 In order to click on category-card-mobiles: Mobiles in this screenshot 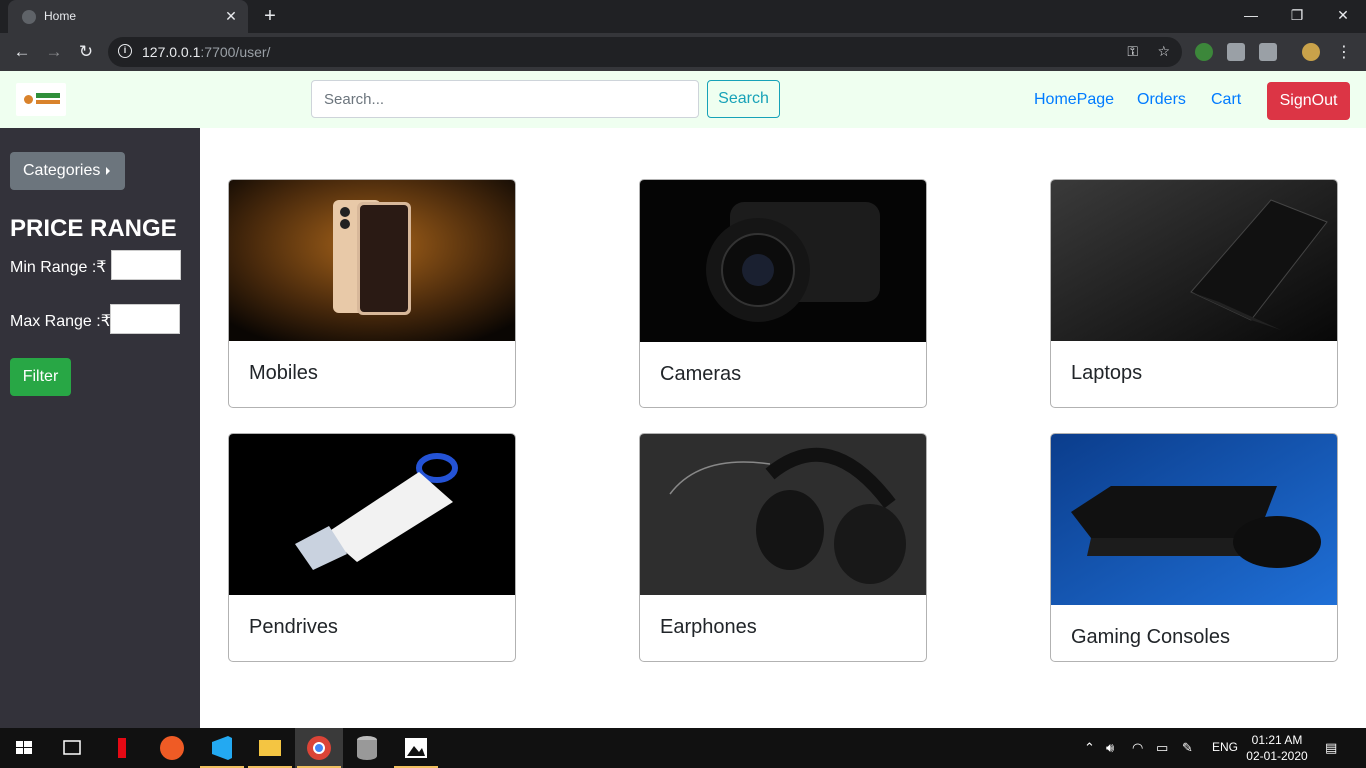, I will do `click(372, 293)`.